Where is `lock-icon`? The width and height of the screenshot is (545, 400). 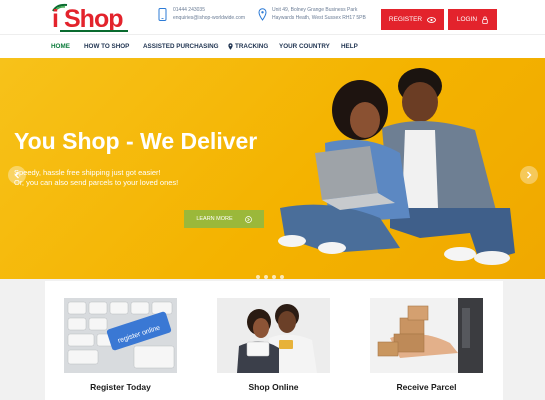
lock-icon is located at coordinates (485, 20).